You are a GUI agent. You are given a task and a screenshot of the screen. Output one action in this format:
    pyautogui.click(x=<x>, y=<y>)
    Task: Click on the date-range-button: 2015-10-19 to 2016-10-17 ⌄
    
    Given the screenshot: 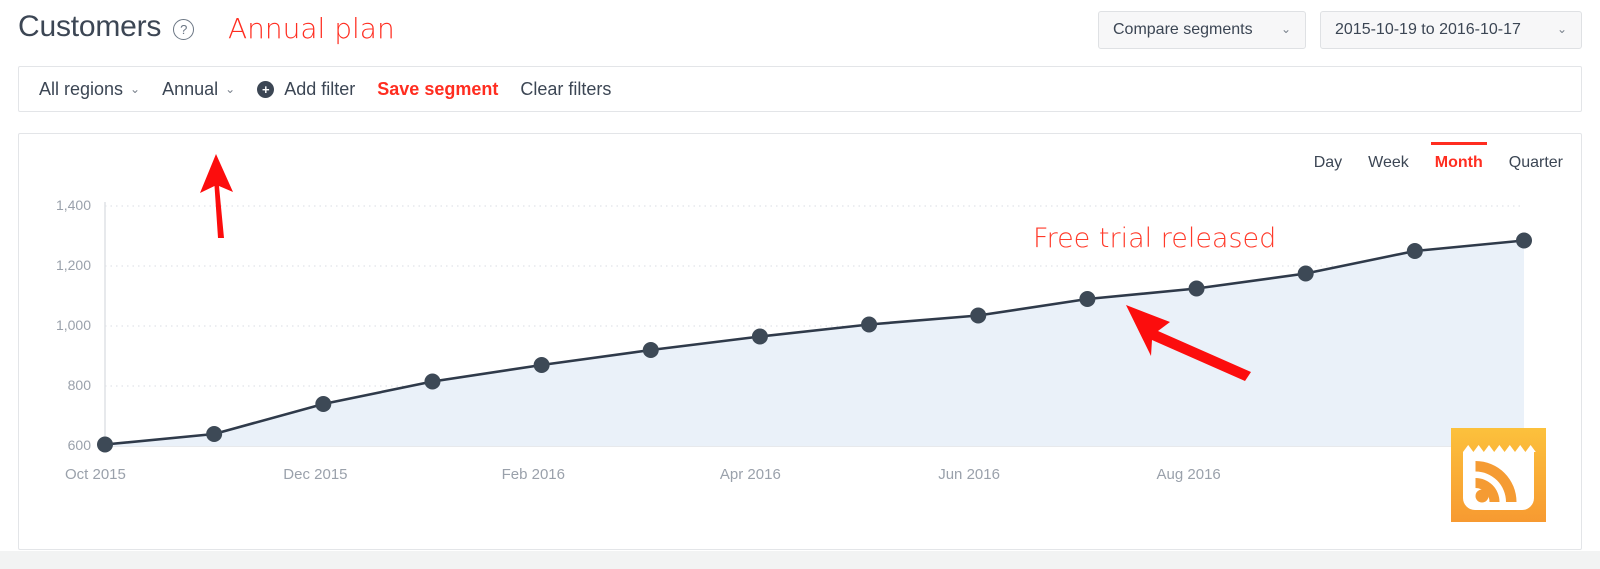 What is the action you would take?
    pyautogui.click(x=1451, y=30)
    